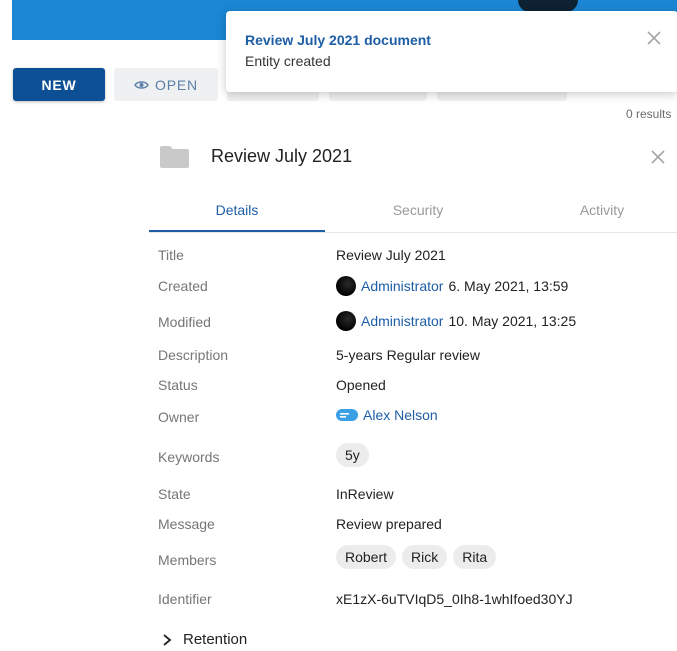  Describe the element at coordinates (237, 211) in the screenshot. I see `tab-details: Details` at that location.